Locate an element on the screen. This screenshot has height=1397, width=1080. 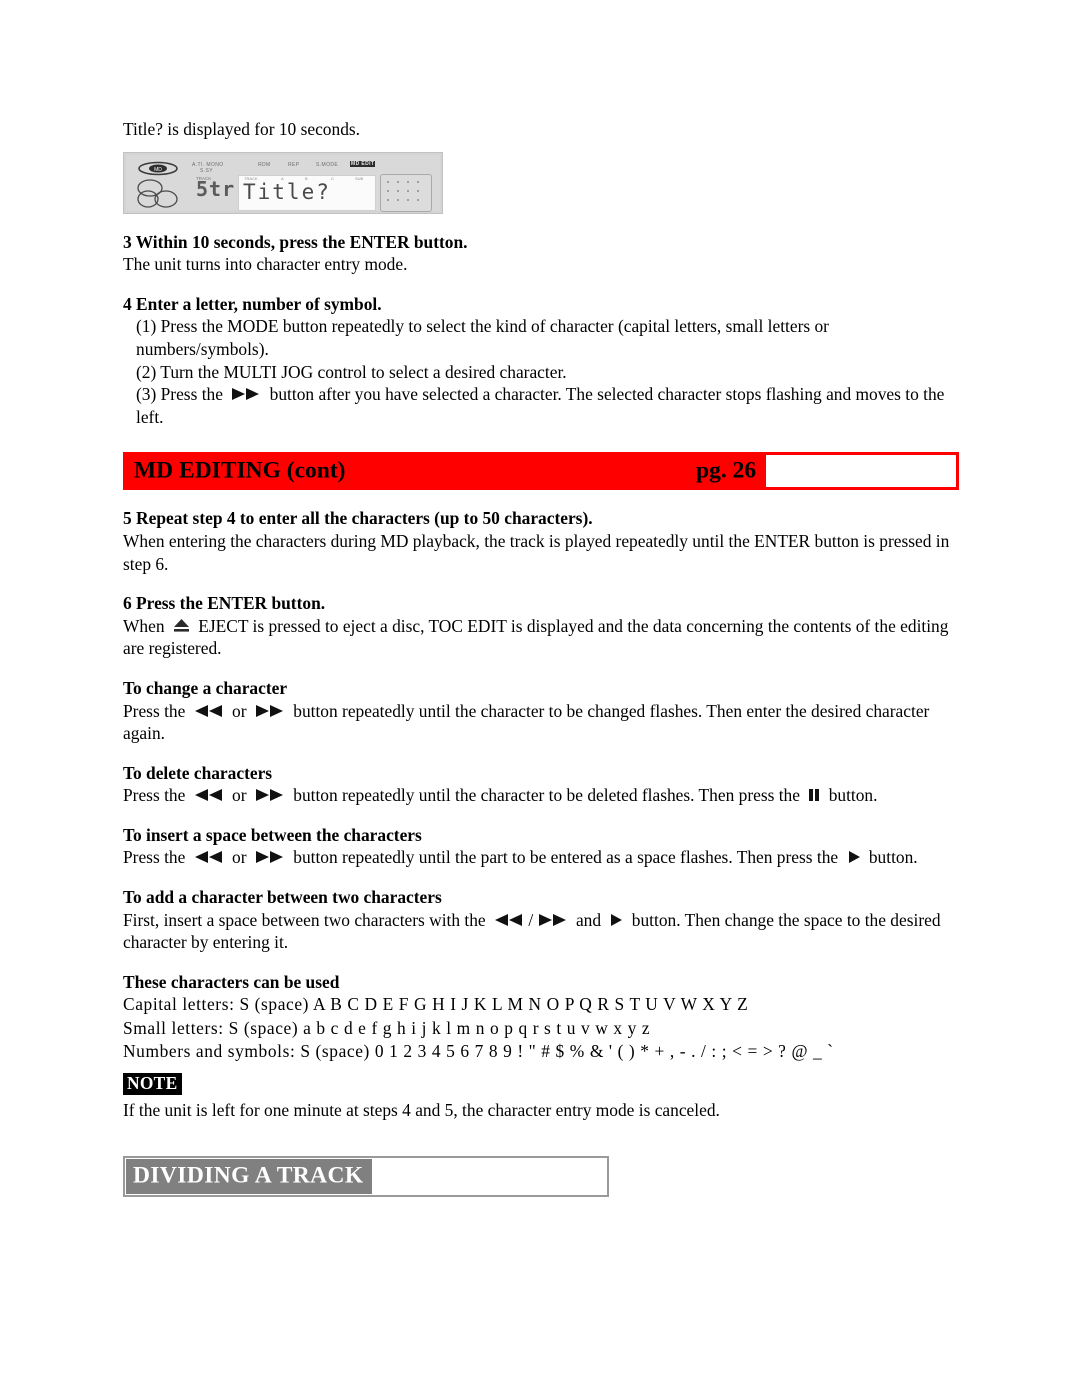
step-4-heading: 4 Enter a letter, number of symbol. is located at coordinates (252, 303).